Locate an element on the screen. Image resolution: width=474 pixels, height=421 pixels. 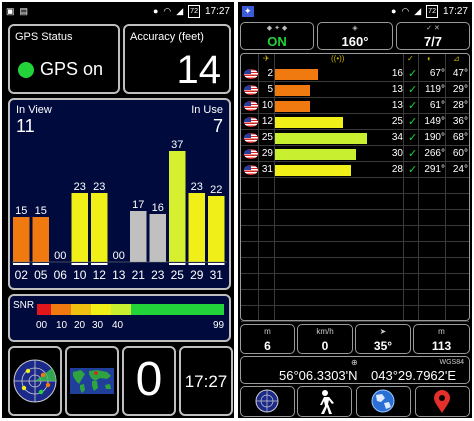
bearing-value: 160° is located at coordinates (355, 41).